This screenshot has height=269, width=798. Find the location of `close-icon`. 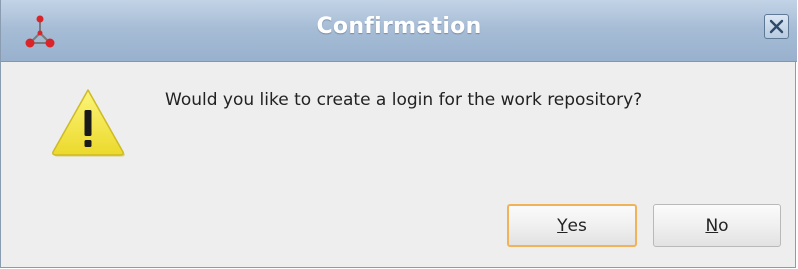

close-icon is located at coordinates (776, 26).